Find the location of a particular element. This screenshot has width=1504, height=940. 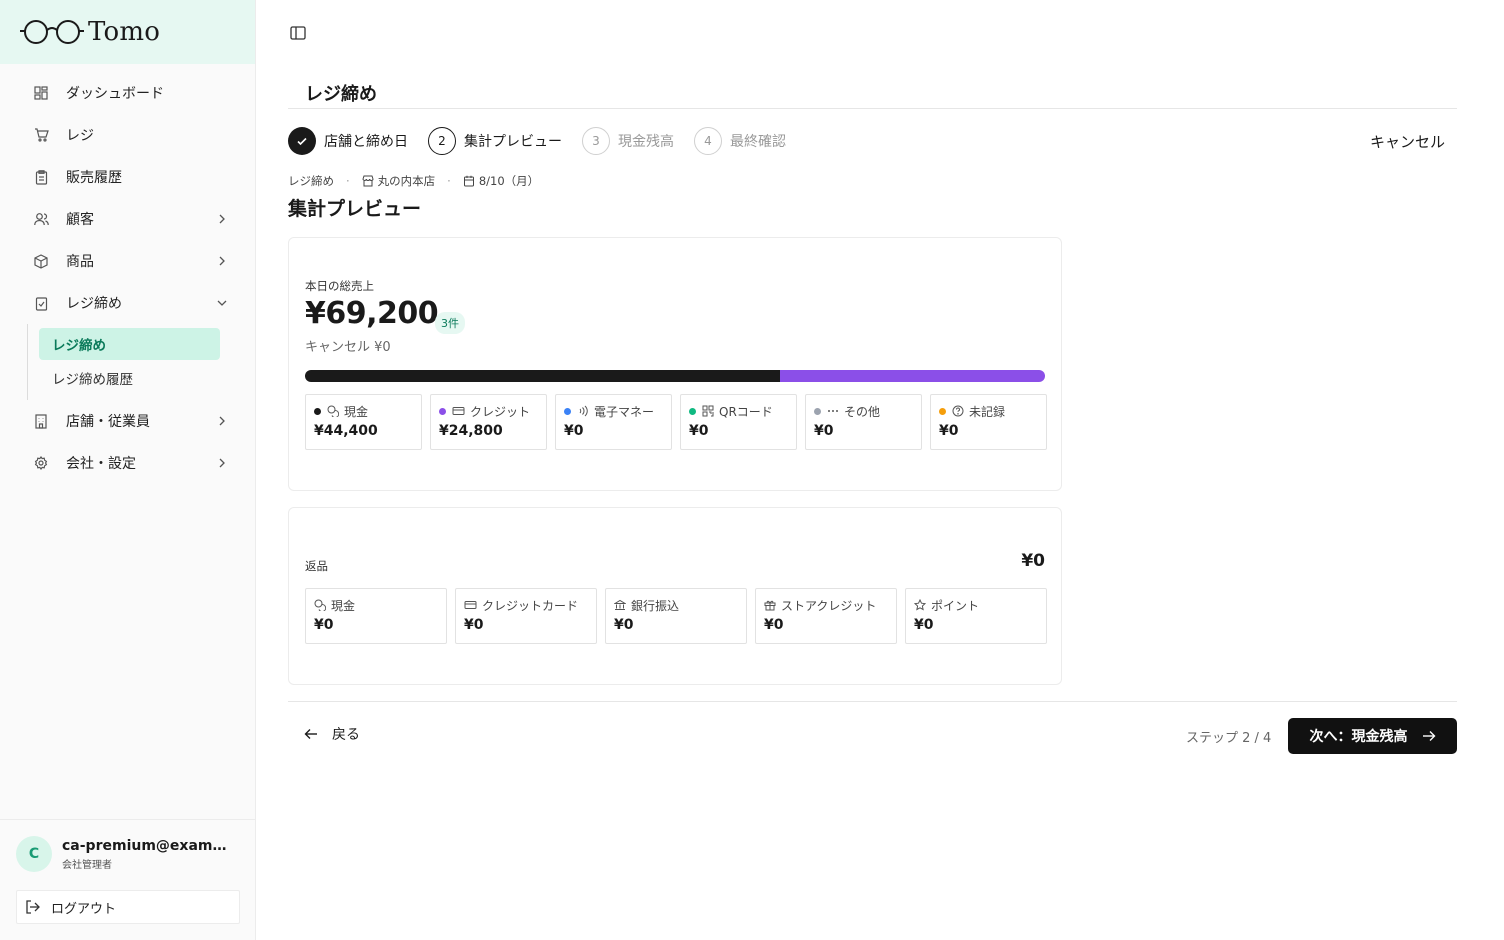

arrow-right-icon is located at coordinates (1428, 736).